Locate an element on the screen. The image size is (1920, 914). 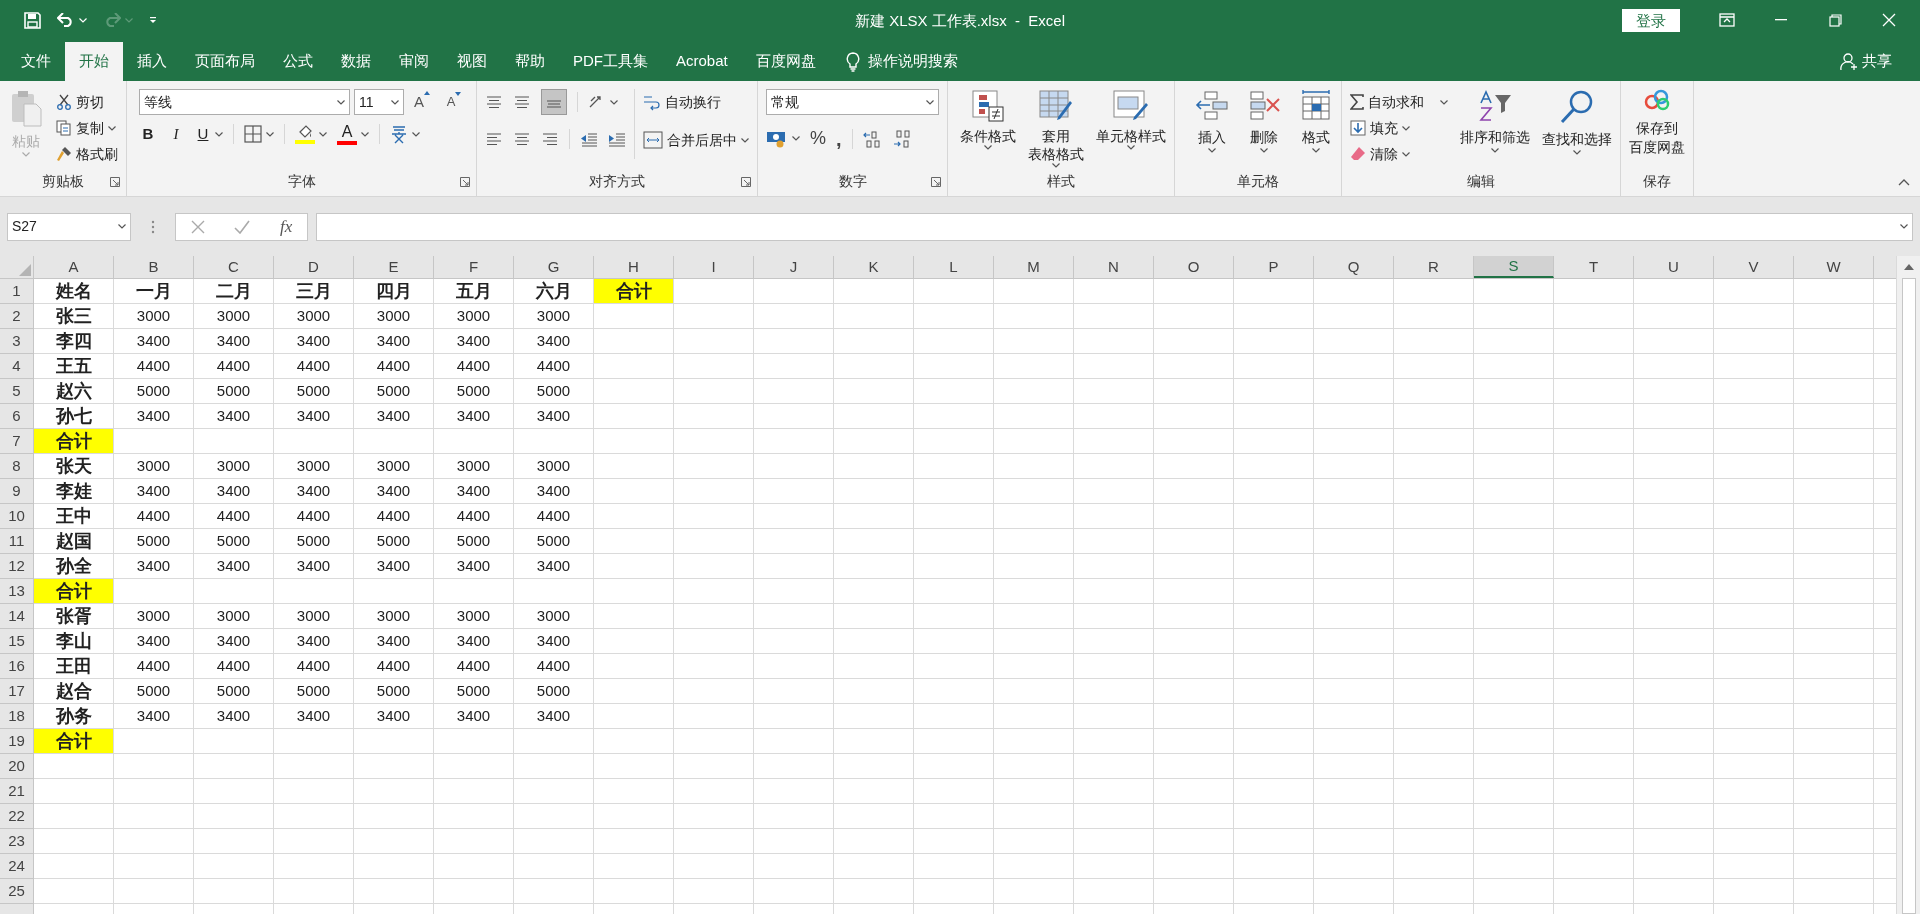
row-header: 18 is located at coordinates (16, 716).